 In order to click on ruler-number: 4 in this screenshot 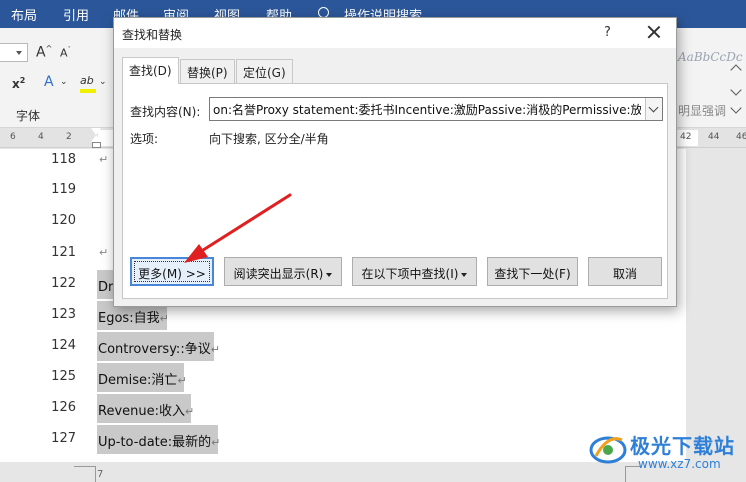, I will do `click(41, 137)`.